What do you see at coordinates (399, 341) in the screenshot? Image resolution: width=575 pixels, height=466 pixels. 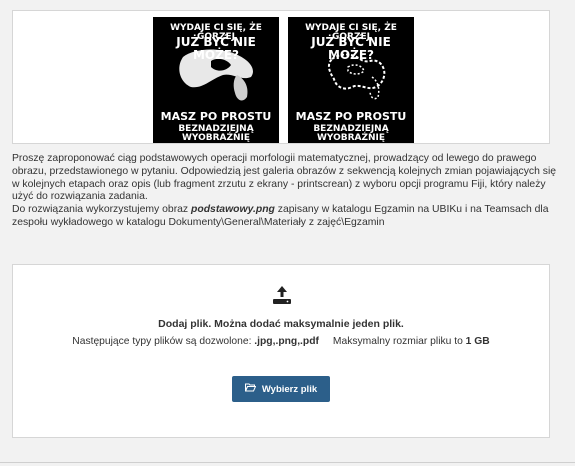 I see `max-size-label: Maksymalny rozmiar pliku to` at bounding box center [399, 341].